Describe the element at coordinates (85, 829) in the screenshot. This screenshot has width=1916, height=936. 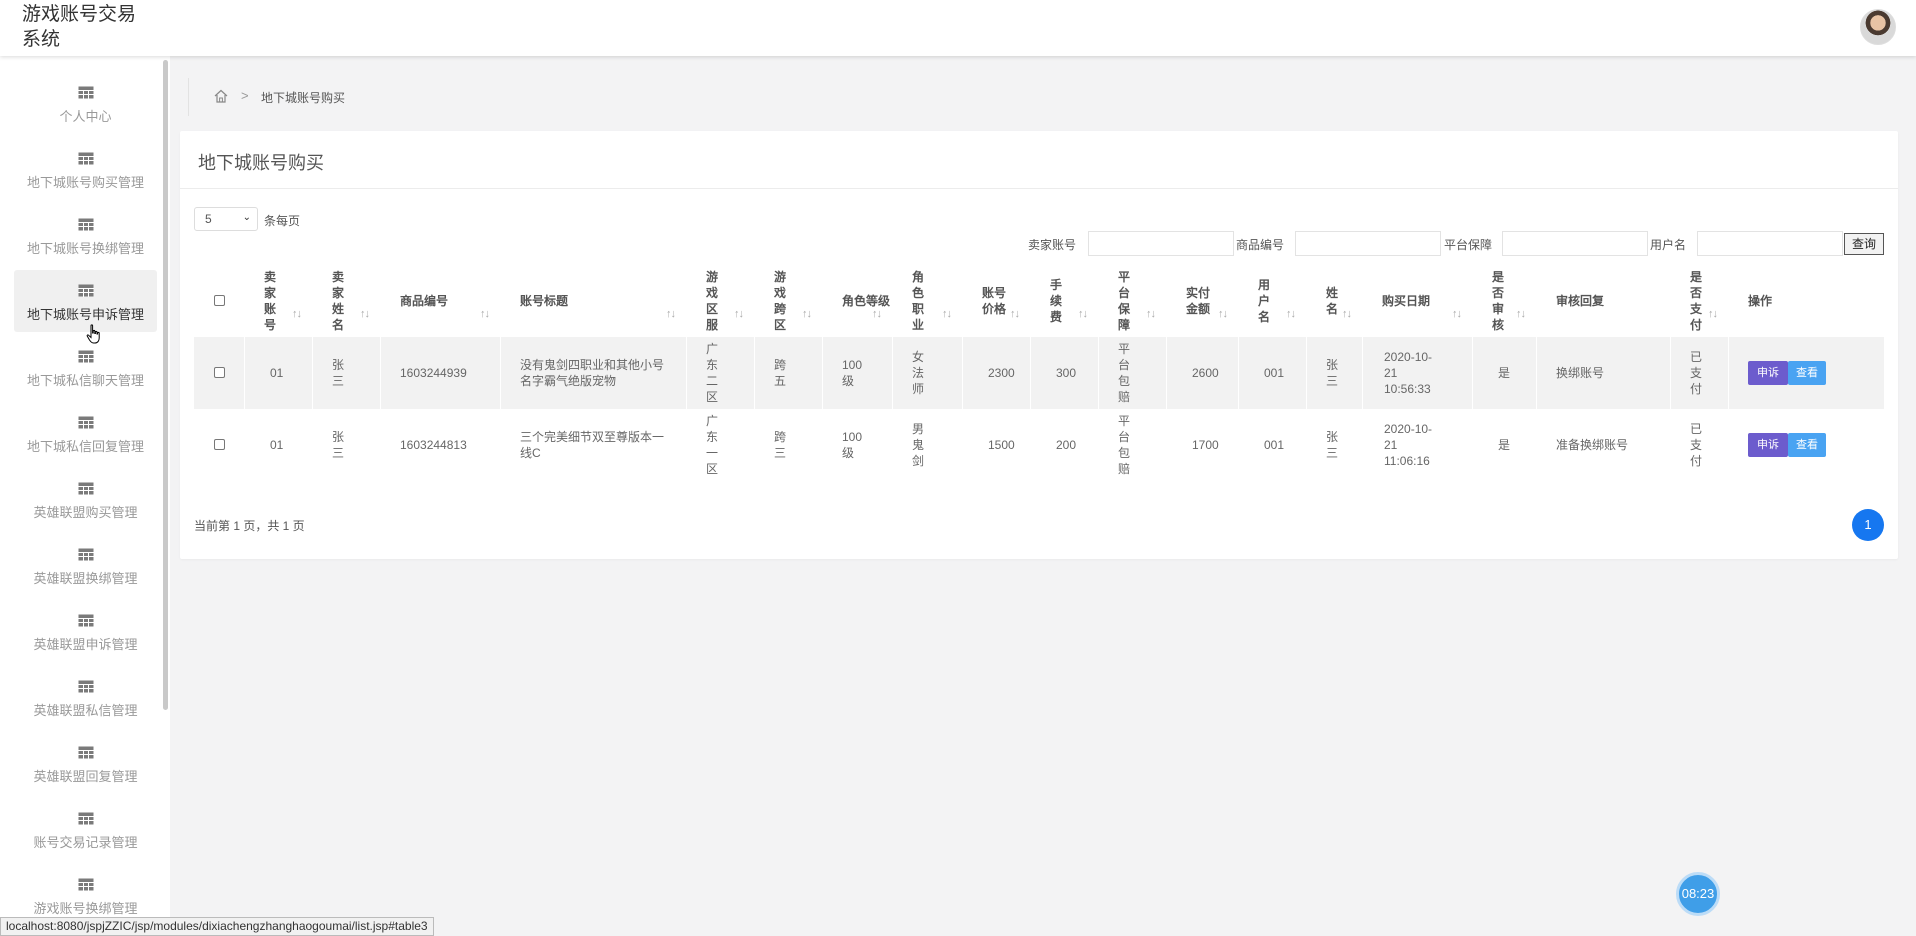
I see `sidebar-item: 账号交易记录管理` at that location.